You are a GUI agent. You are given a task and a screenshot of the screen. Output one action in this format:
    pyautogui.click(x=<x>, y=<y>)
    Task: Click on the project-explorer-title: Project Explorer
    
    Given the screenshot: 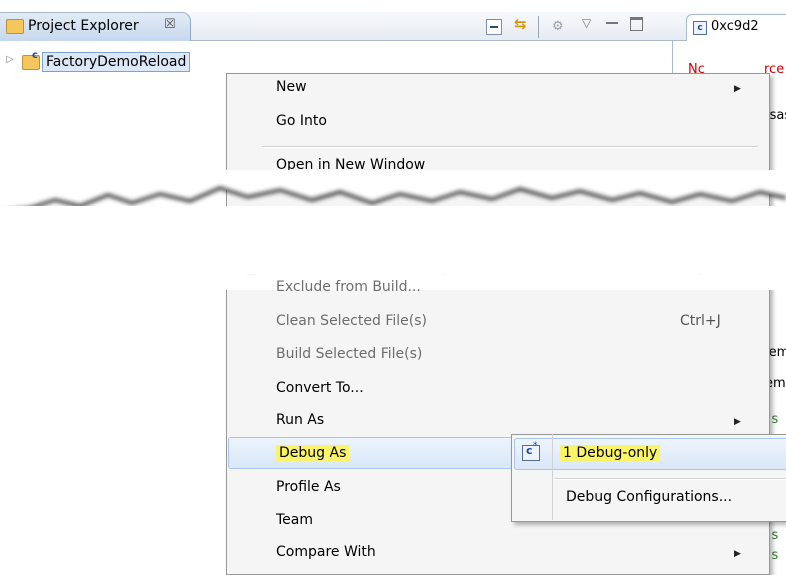 What is the action you would take?
    pyautogui.click(x=83, y=26)
    